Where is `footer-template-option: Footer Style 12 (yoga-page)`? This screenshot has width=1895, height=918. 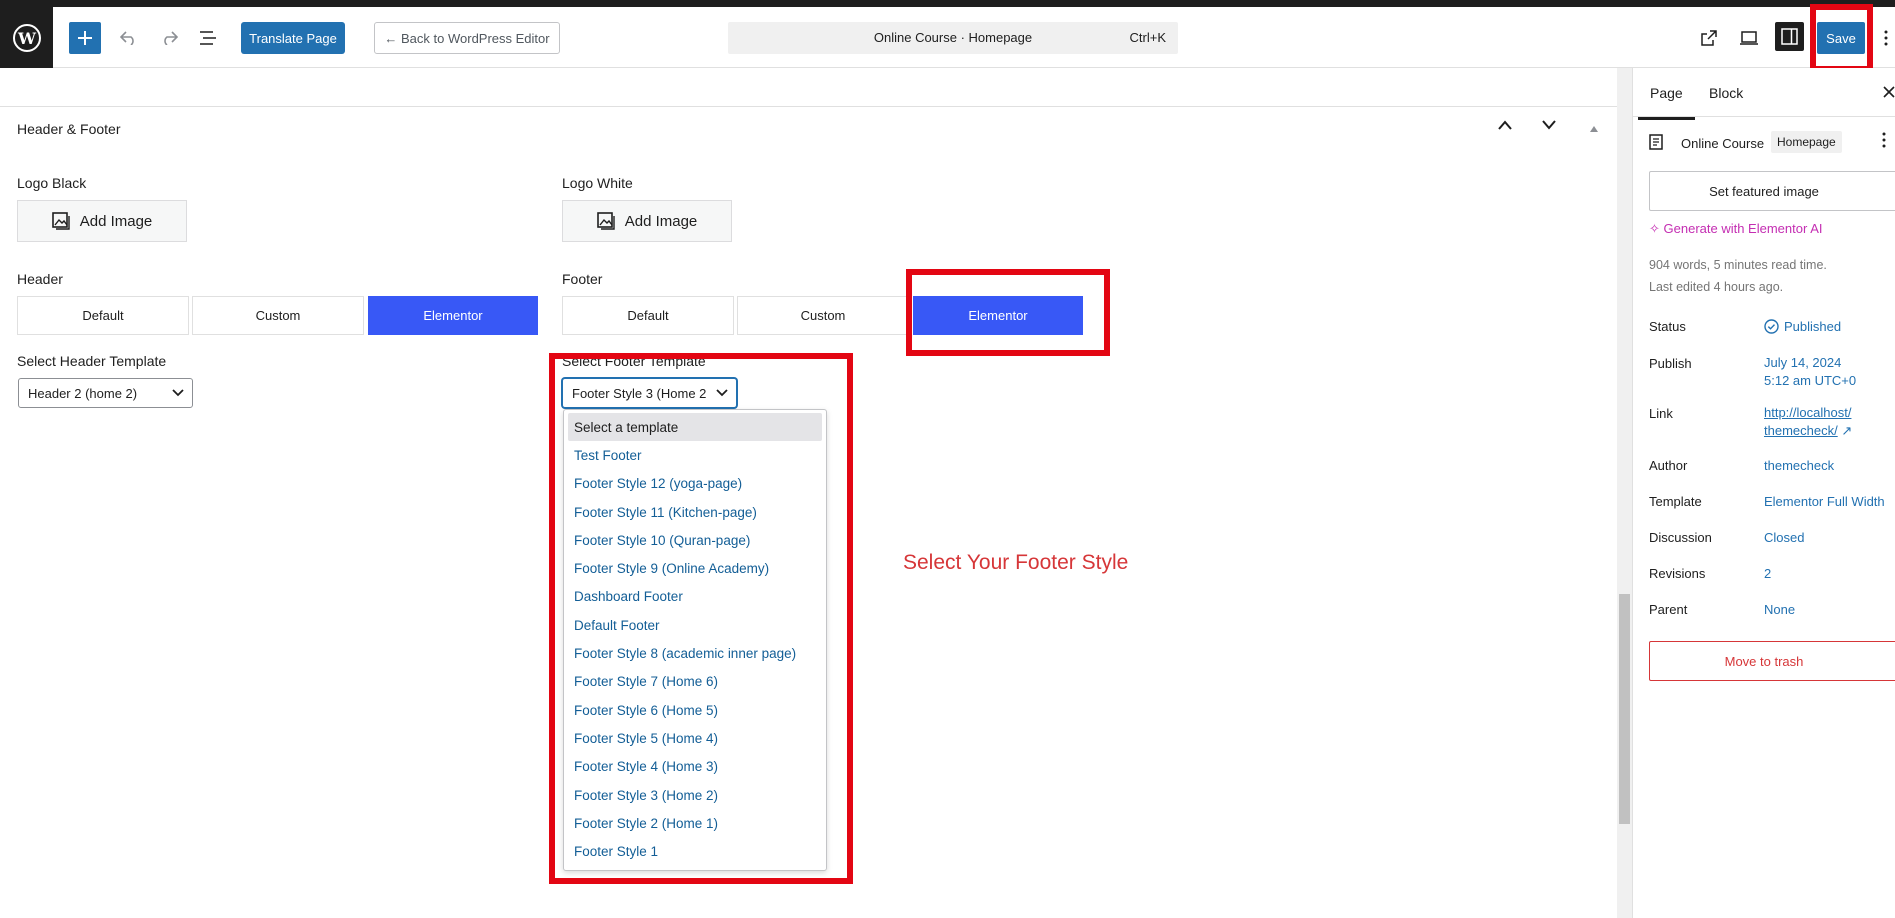 footer-template-option: Footer Style 12 (yoga-page) is located at coordinates (695, 484).